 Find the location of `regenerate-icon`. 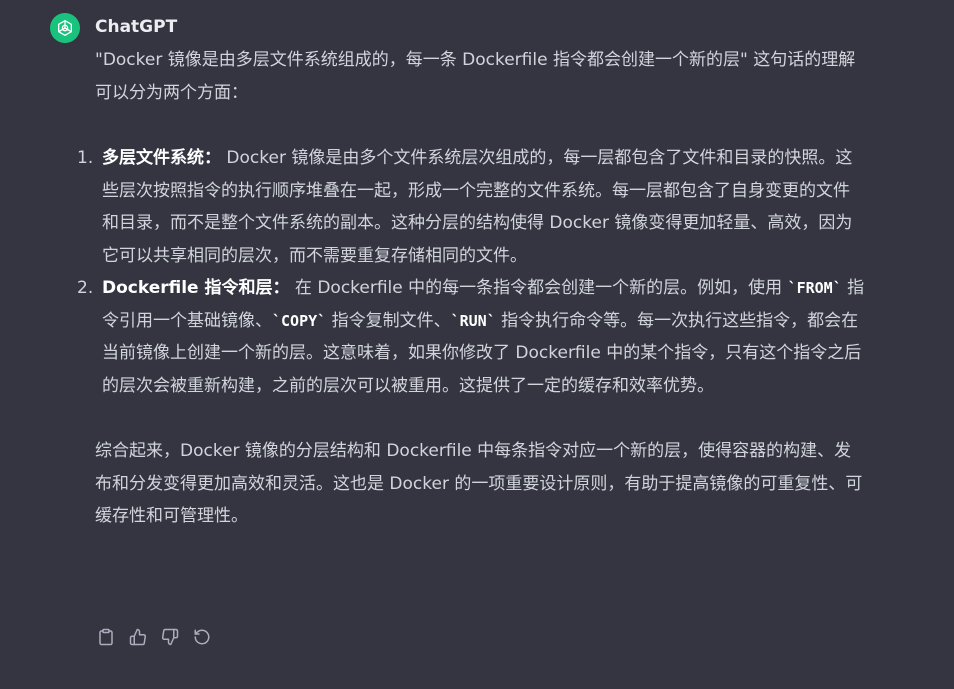

regenerate-icon is located at coordinates (202, 637).